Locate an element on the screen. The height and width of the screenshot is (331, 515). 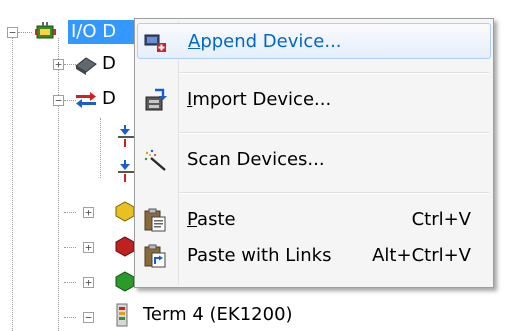
menu-item-paste: Paste Ctrl+V is located at coordinates (314, 220).